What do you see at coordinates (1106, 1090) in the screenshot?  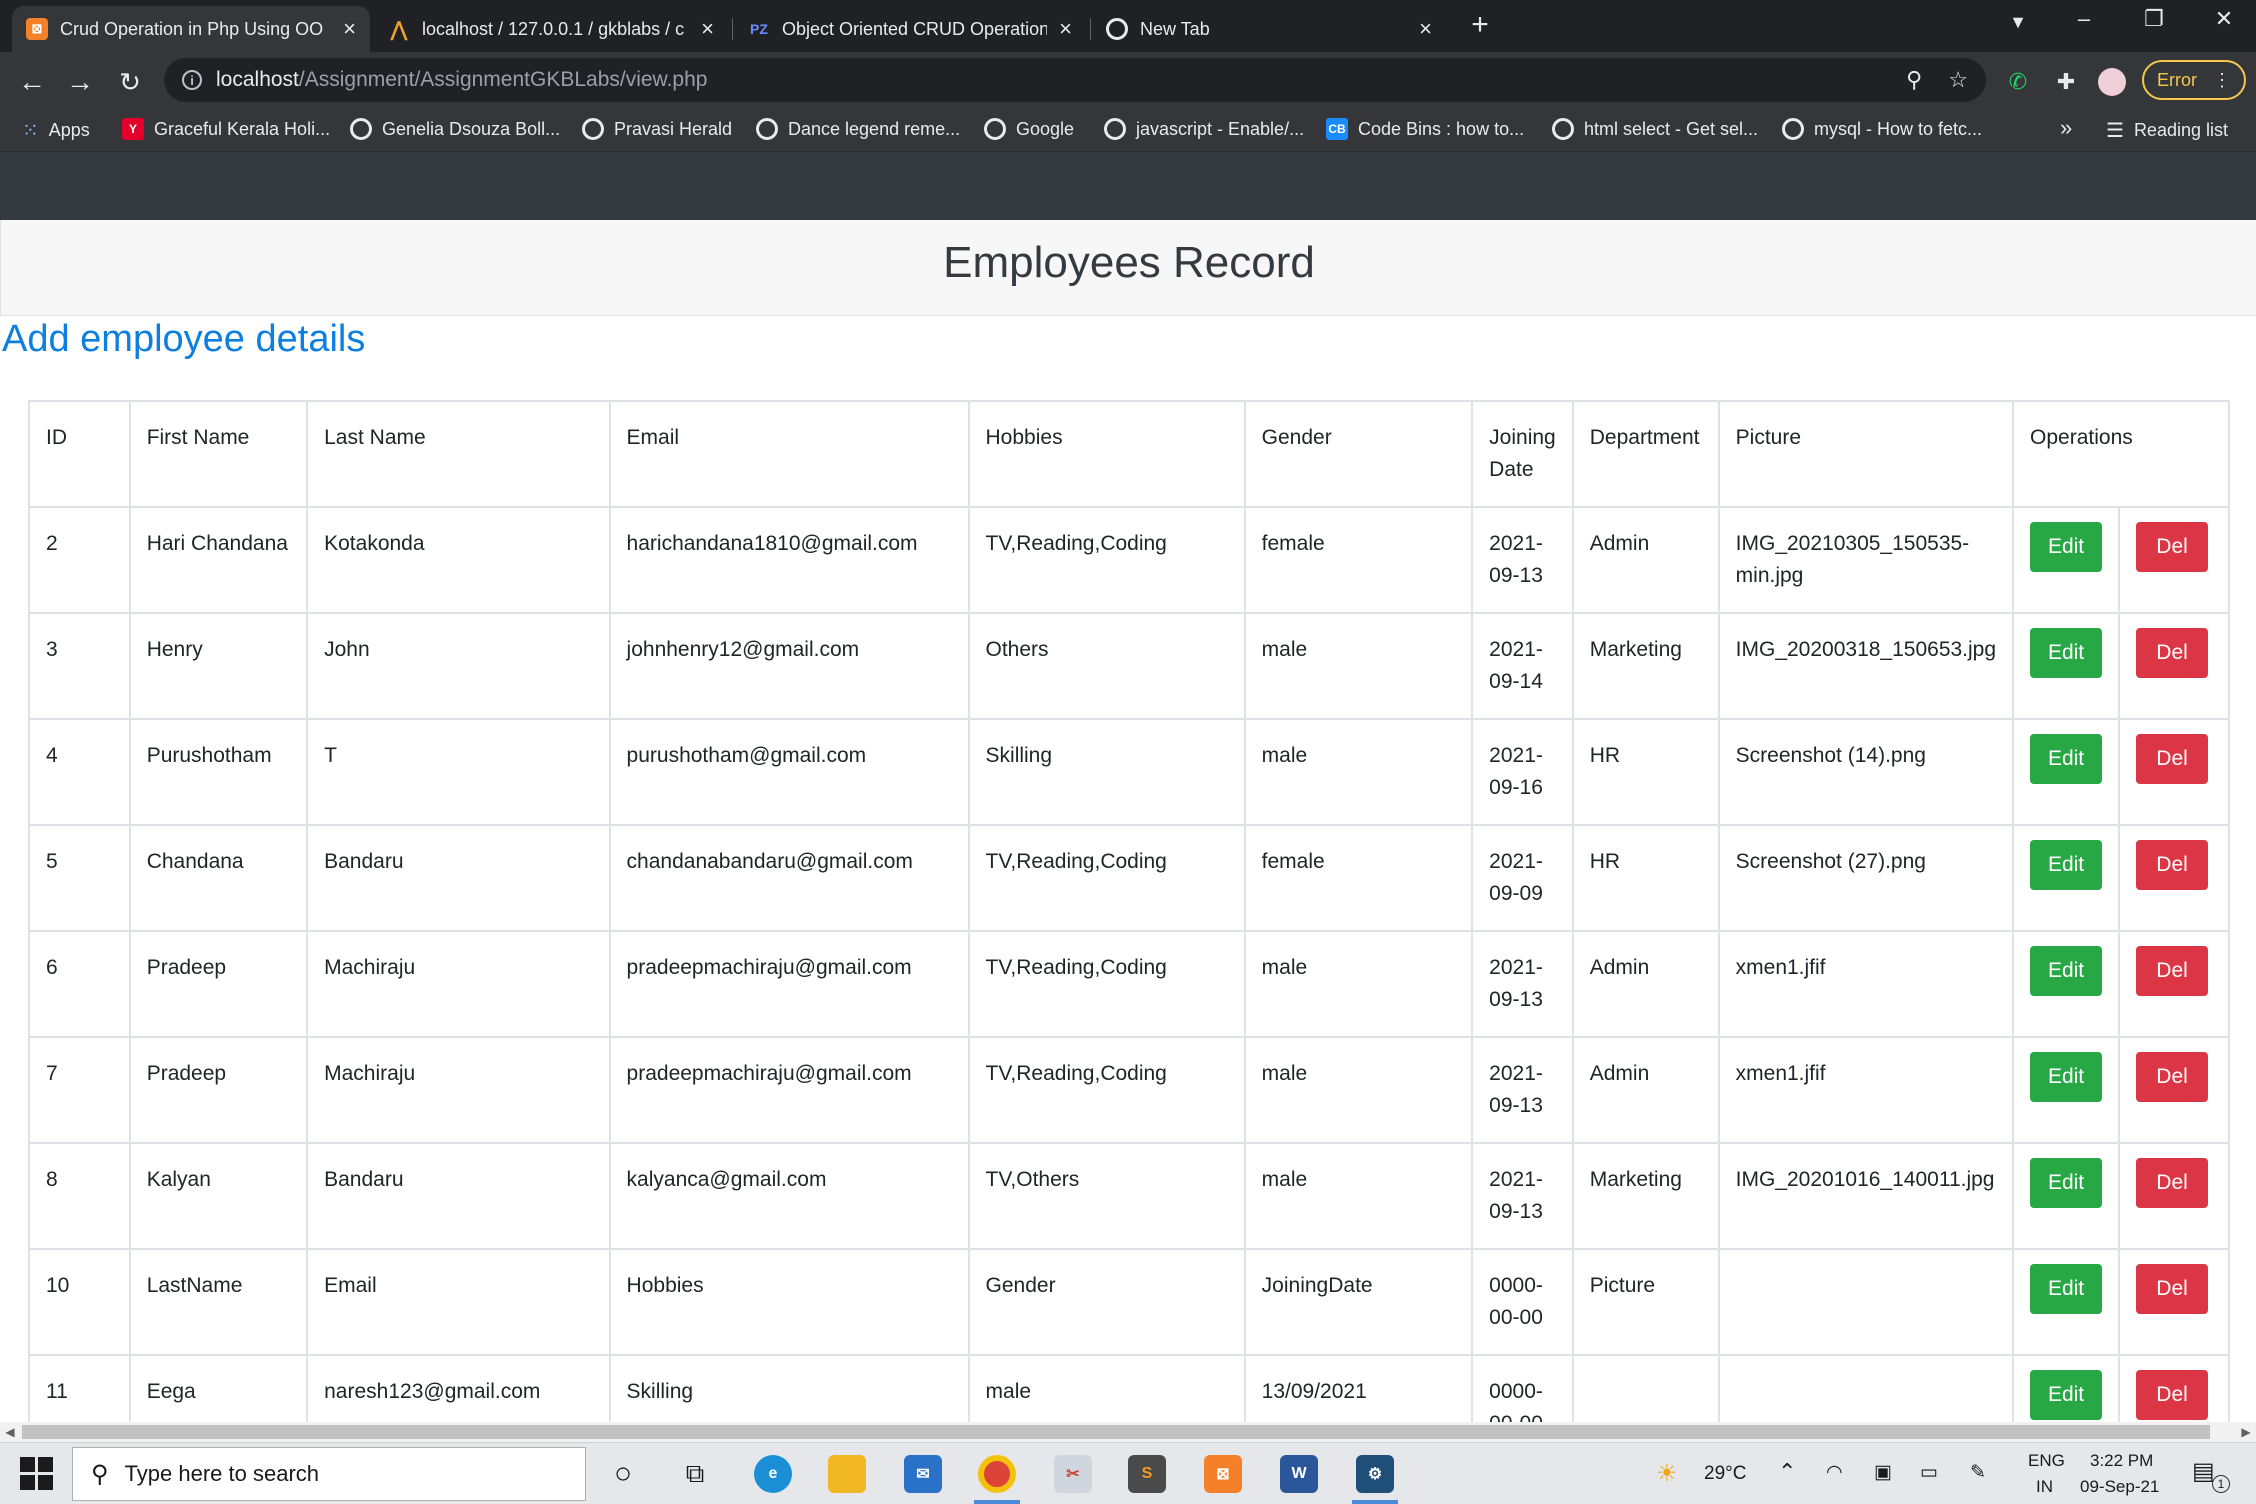 I see `cell-hobbies: TV,Reading,Coding` at bounding box center [1106, 1090].